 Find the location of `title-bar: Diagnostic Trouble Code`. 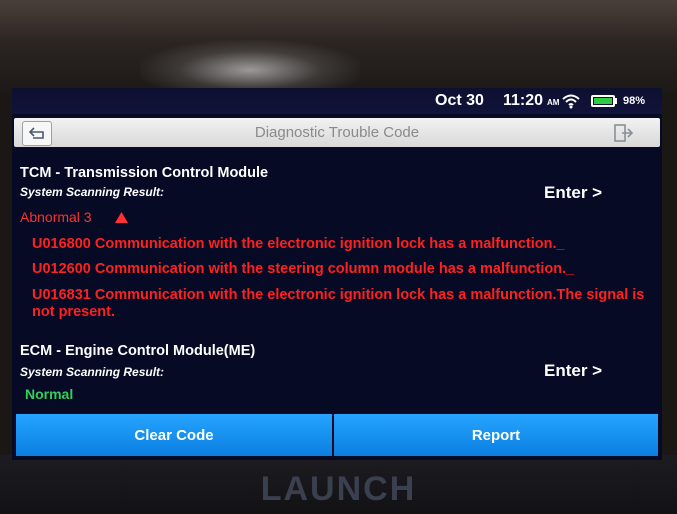

title-bar: Diagnostic Trouble Code is located at coordinates (337, 132).